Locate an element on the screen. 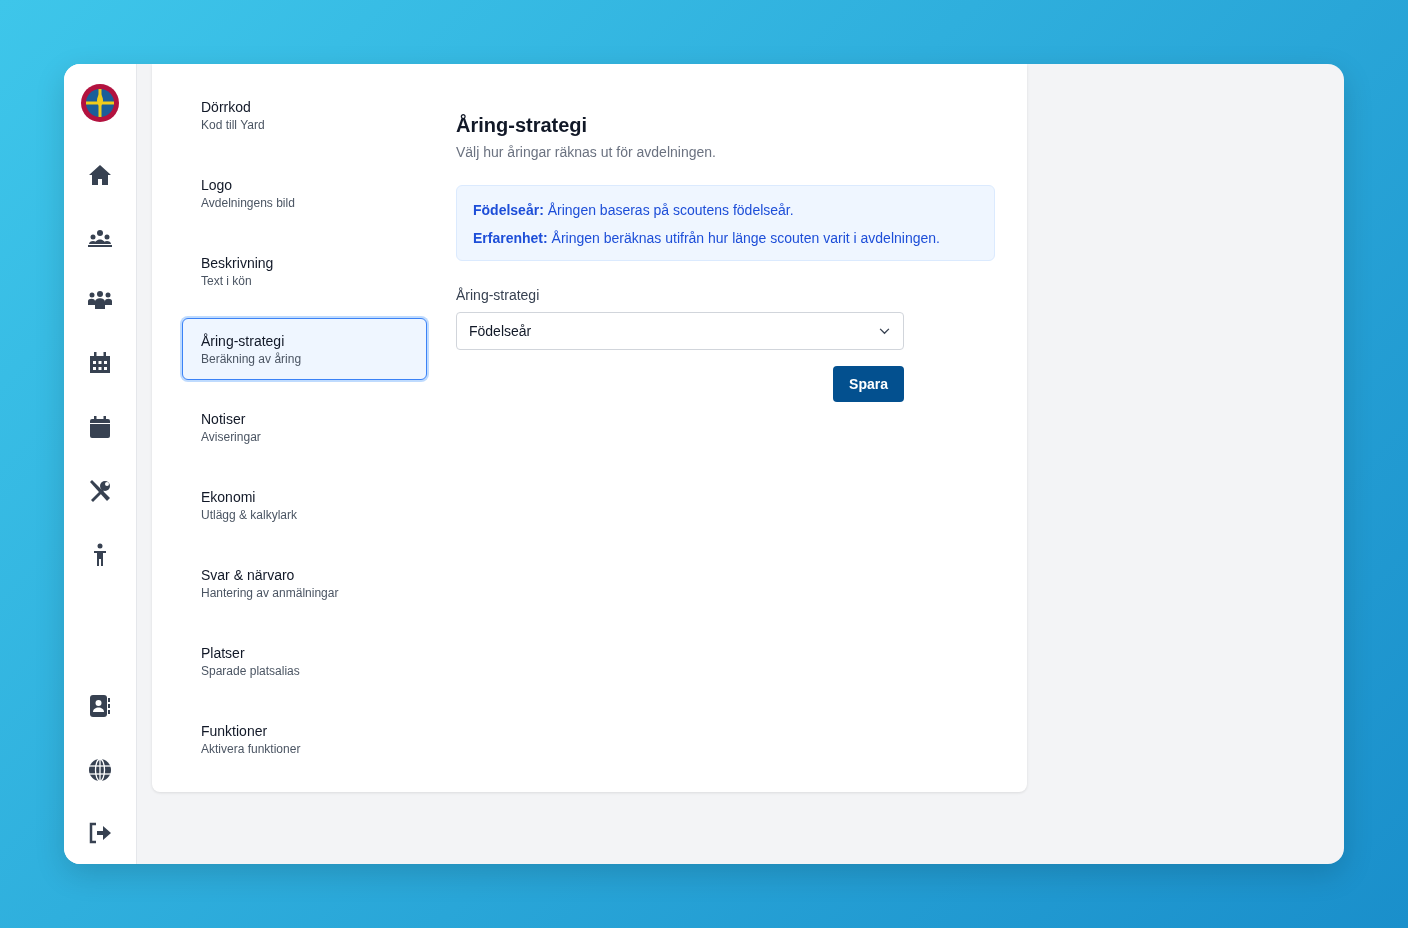 This screenshot has width=1408, height=928. settings-menu-item: Beskrivning Text i kön is located at coordinates (304, 271).